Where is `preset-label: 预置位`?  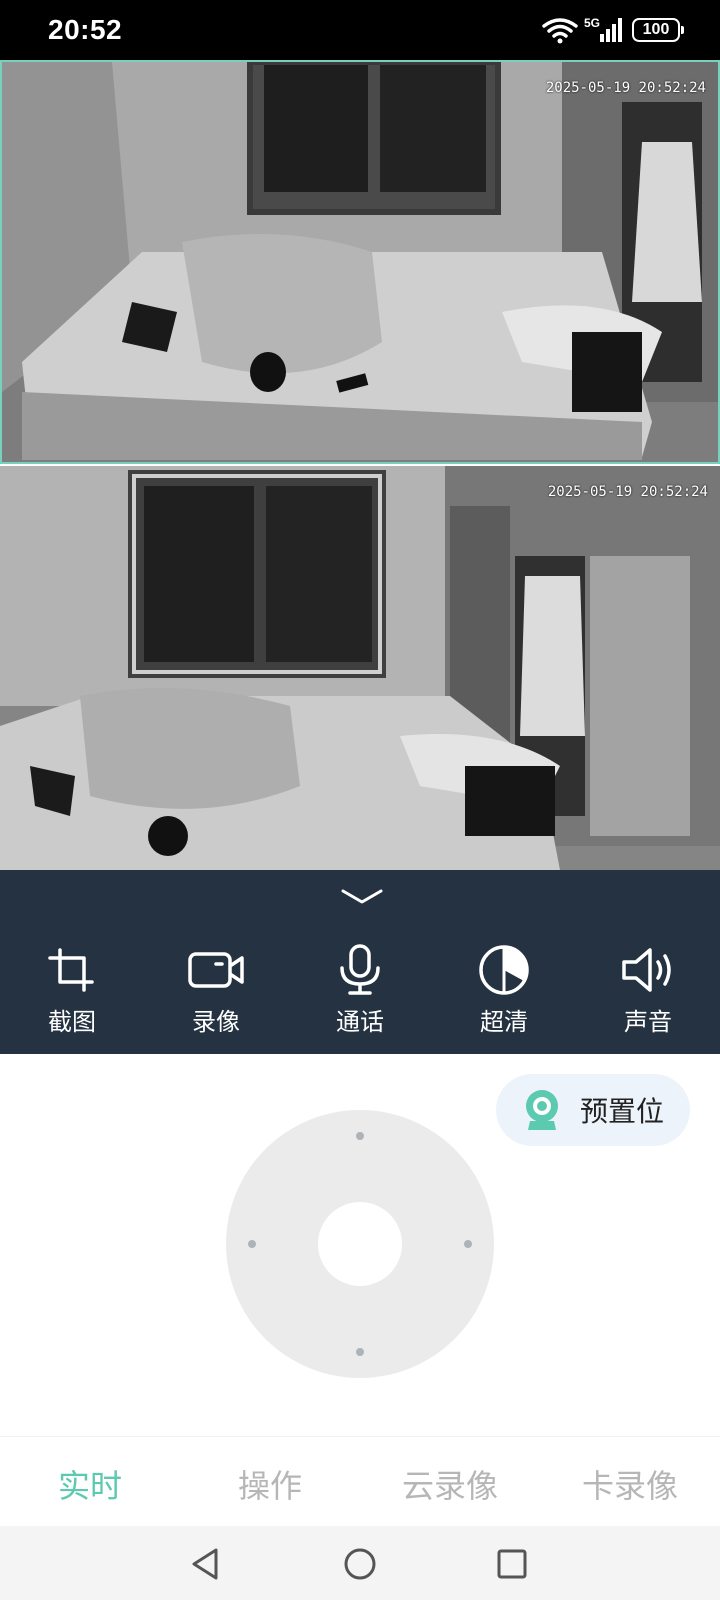 preset-label: 预置位 is located at coordinates (622, 1111).